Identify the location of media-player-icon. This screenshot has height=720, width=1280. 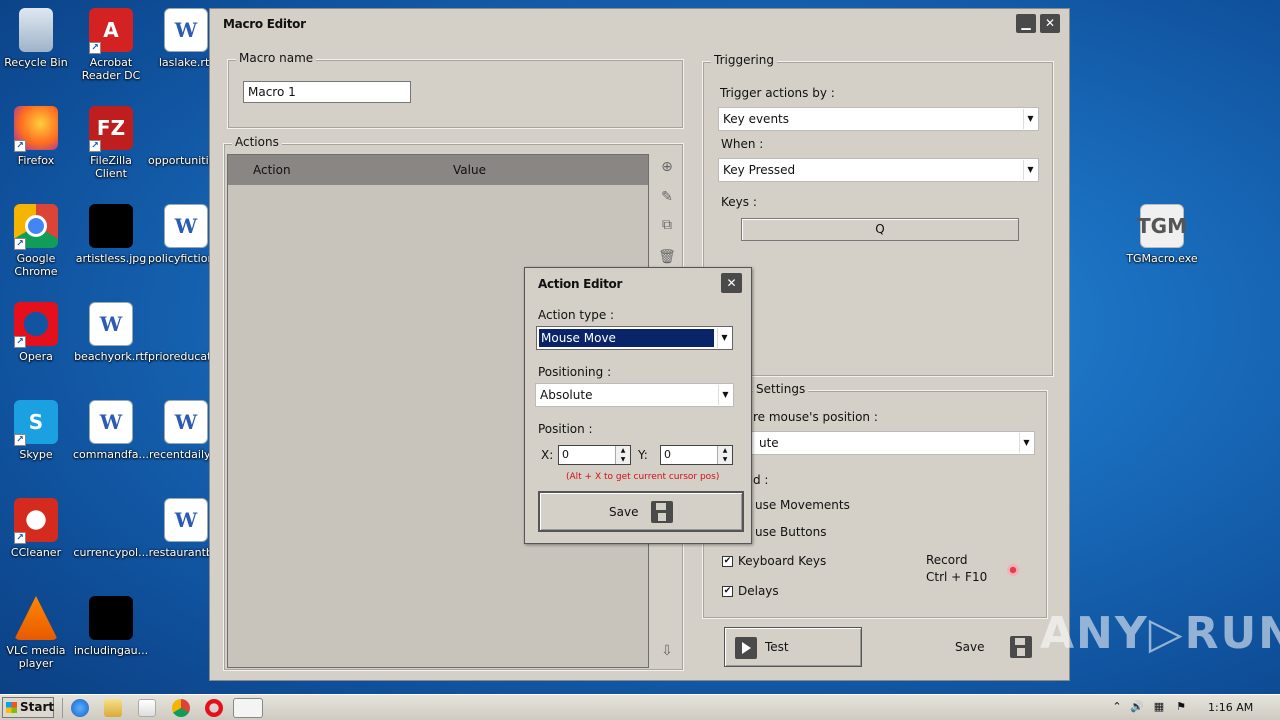
(147, 708).